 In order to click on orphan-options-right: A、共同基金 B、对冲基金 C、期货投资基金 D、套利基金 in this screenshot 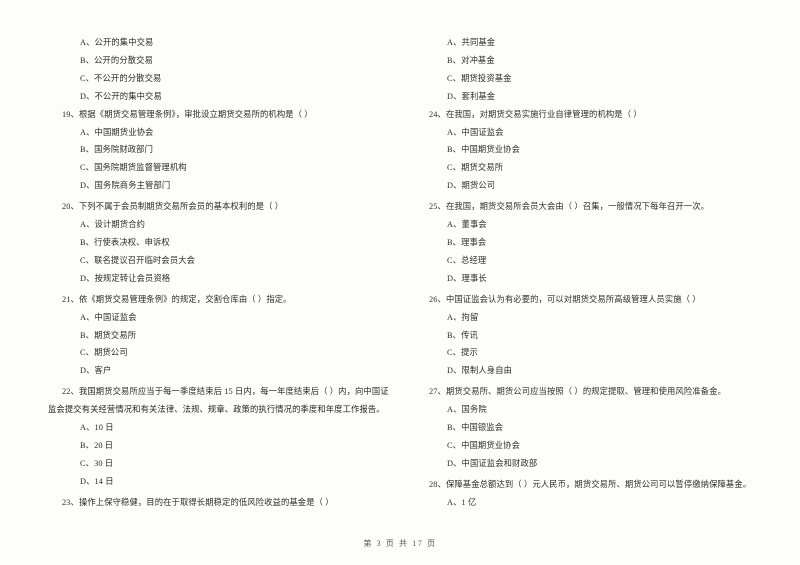, I will do `click(603, 70)`.